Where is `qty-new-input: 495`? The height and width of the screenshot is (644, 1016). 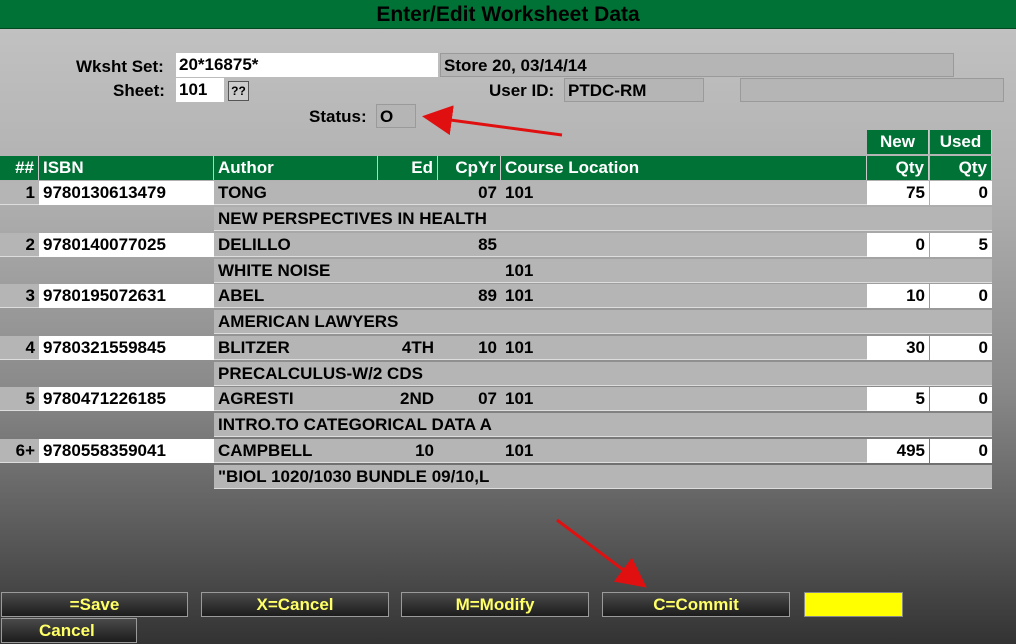
qty-new-input: 495 is located at coordinates (898, 451).